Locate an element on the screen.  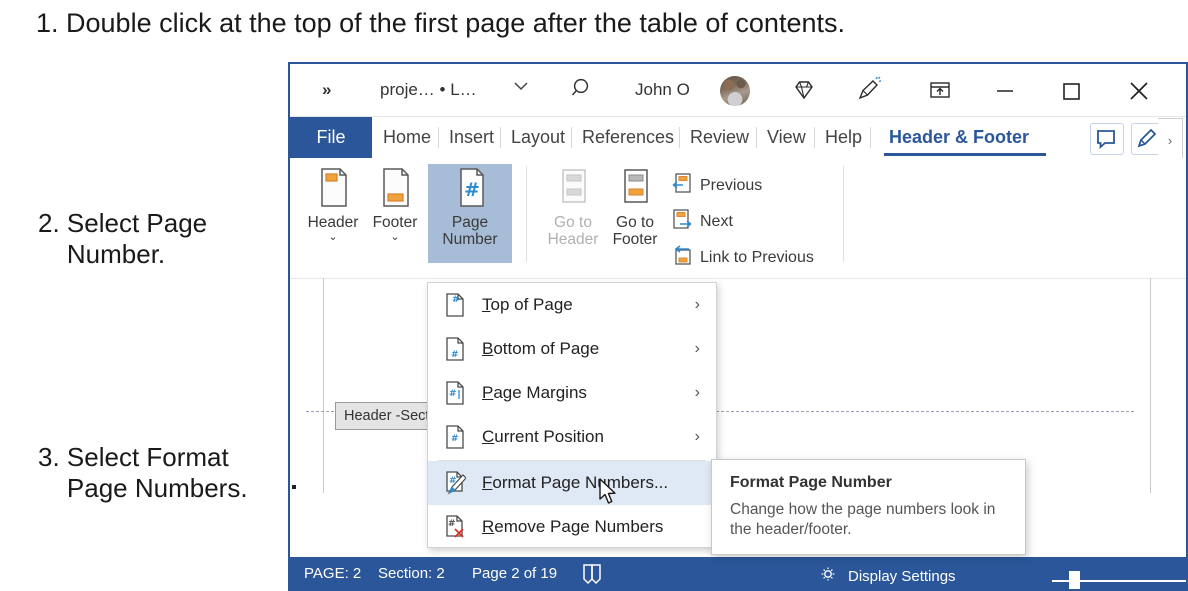
active-tab-underline is located at coordinates (965, 154).